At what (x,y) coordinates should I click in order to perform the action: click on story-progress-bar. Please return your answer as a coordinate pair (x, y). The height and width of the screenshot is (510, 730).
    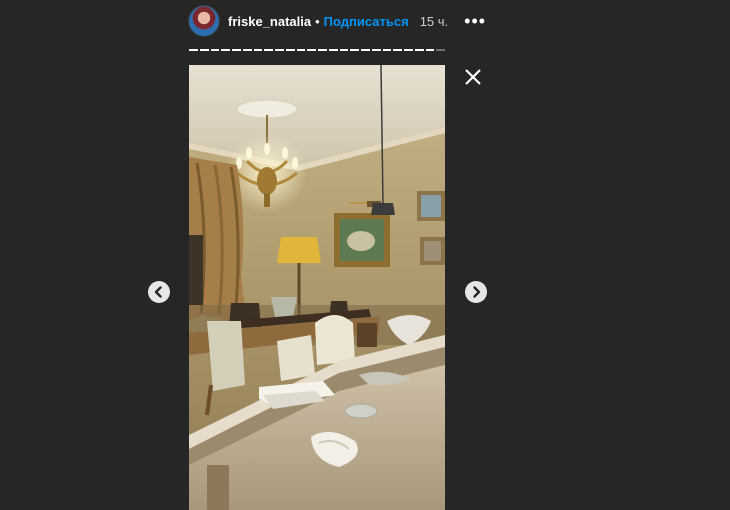
    Looking at the image, I should click on (317, 50).